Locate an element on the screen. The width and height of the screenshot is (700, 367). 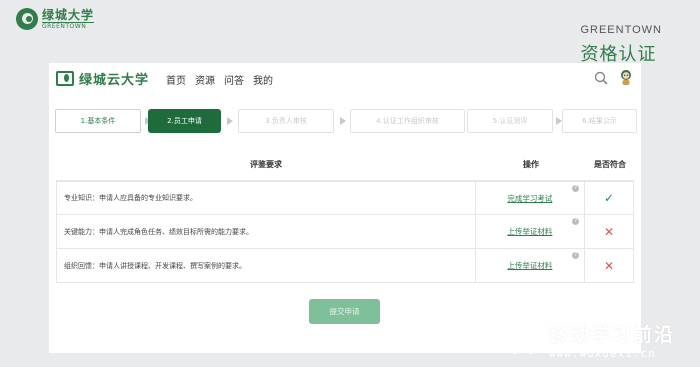
slide-logo: 绿城大学 GREENTOWN is located at coordinates (55, 18).